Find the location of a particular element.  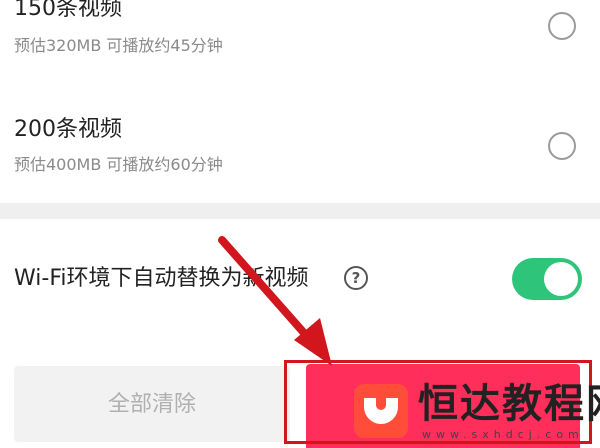

auto-replace-switch is located at coordinates (547, 279).